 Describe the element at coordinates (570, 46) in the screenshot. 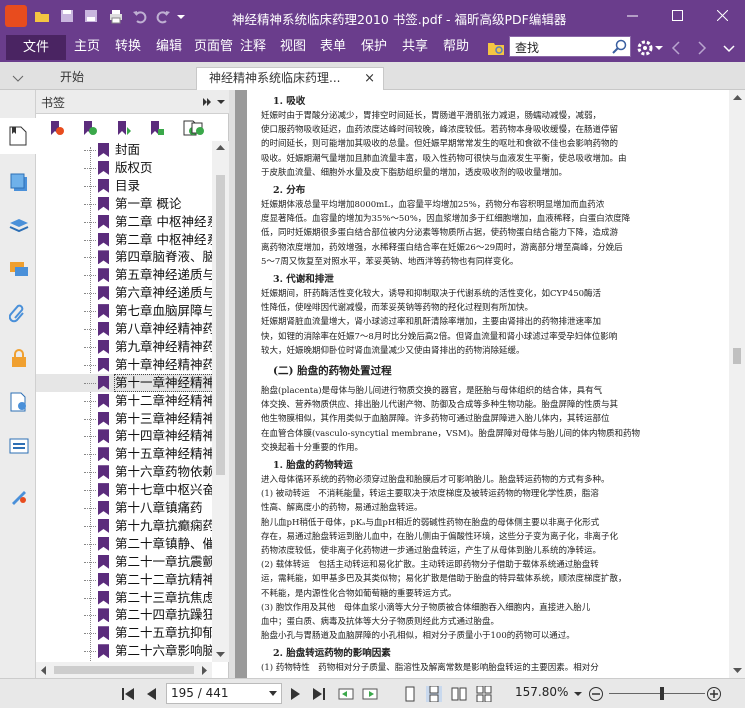

I see `search-input: 查找` at that location.